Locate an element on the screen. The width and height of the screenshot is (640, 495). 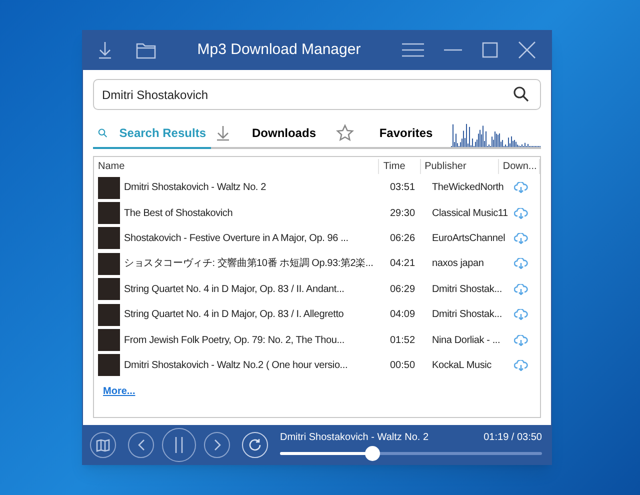
tab: Favorites is located at coordinates (391, 134).